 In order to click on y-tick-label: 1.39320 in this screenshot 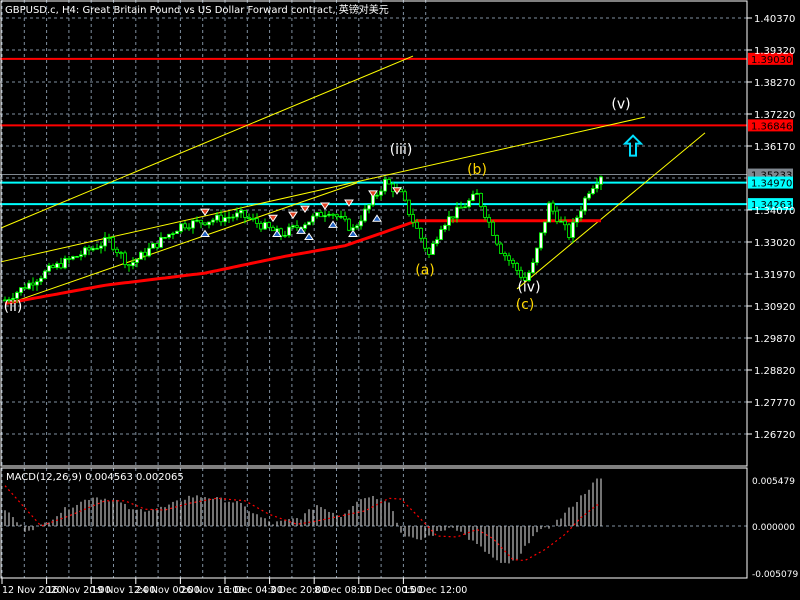, I will do `click(774, 51)`.